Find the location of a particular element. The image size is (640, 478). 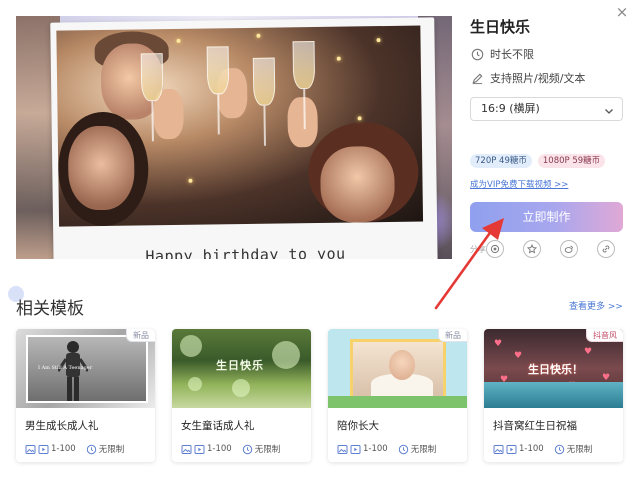

thumb-photo is located at coordinates (398, 369).